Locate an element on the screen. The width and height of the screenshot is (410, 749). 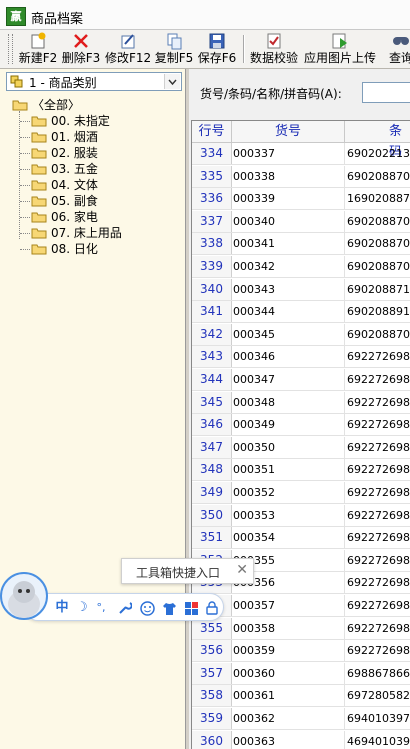
table-row: 358 000361 6972805825 is located at coordinates (301, 696).